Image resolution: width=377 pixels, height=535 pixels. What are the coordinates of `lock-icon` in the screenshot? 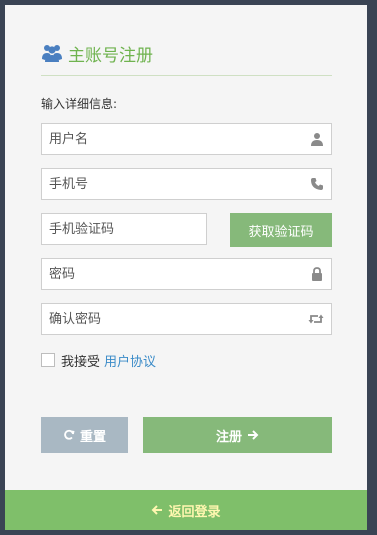 It's located at (317, 274).